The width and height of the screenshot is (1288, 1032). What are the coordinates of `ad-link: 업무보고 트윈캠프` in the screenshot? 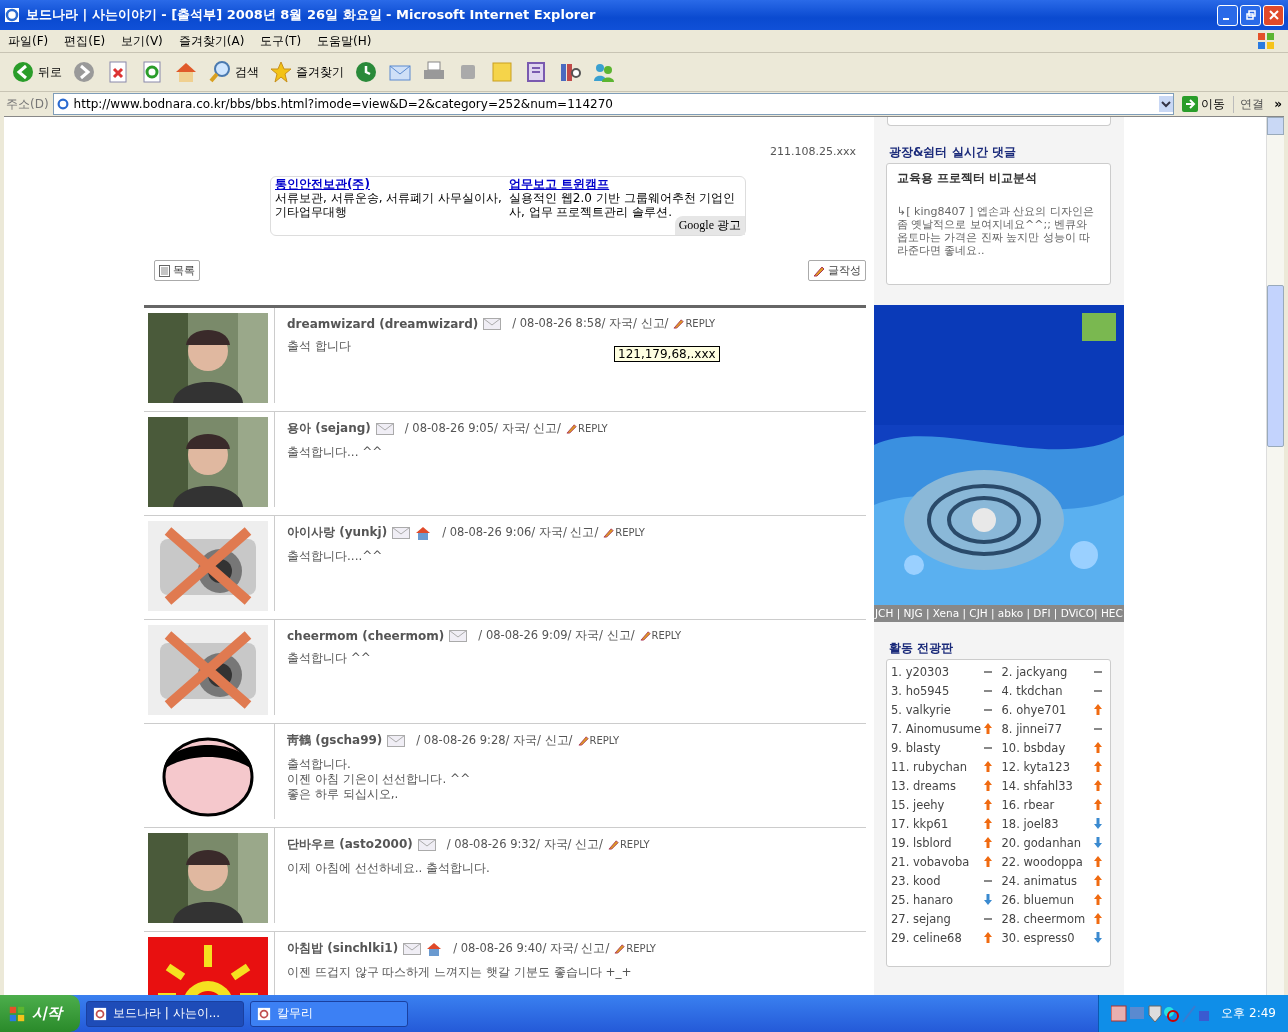 It's located at (559, 184).